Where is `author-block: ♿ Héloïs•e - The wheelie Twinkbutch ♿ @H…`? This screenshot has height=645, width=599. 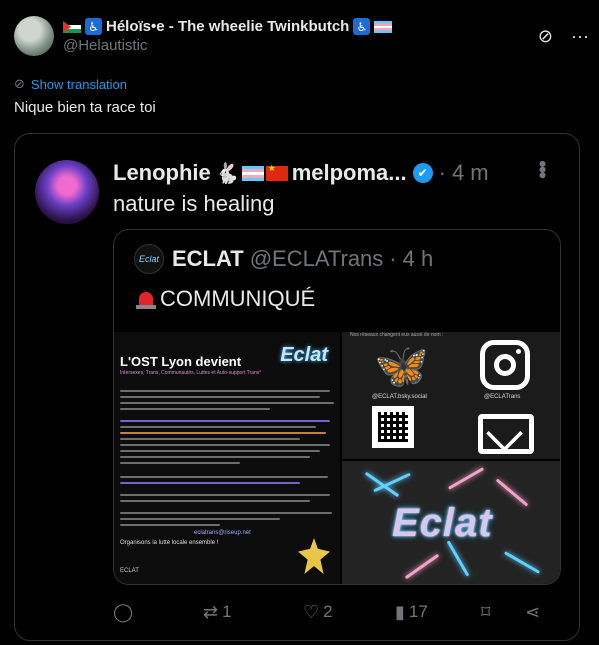
author-block: ♿ Héloïs•e - The wheelie Twinkbutch ♿ @H… is located at coordinates (300, 36).